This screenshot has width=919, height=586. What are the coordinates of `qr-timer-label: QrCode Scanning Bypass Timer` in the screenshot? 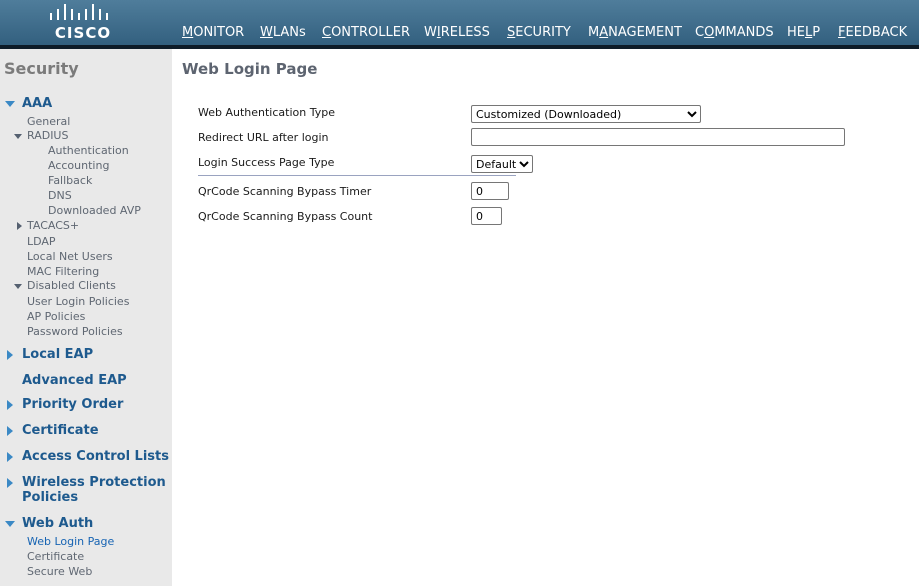 It's located at (285, 191).